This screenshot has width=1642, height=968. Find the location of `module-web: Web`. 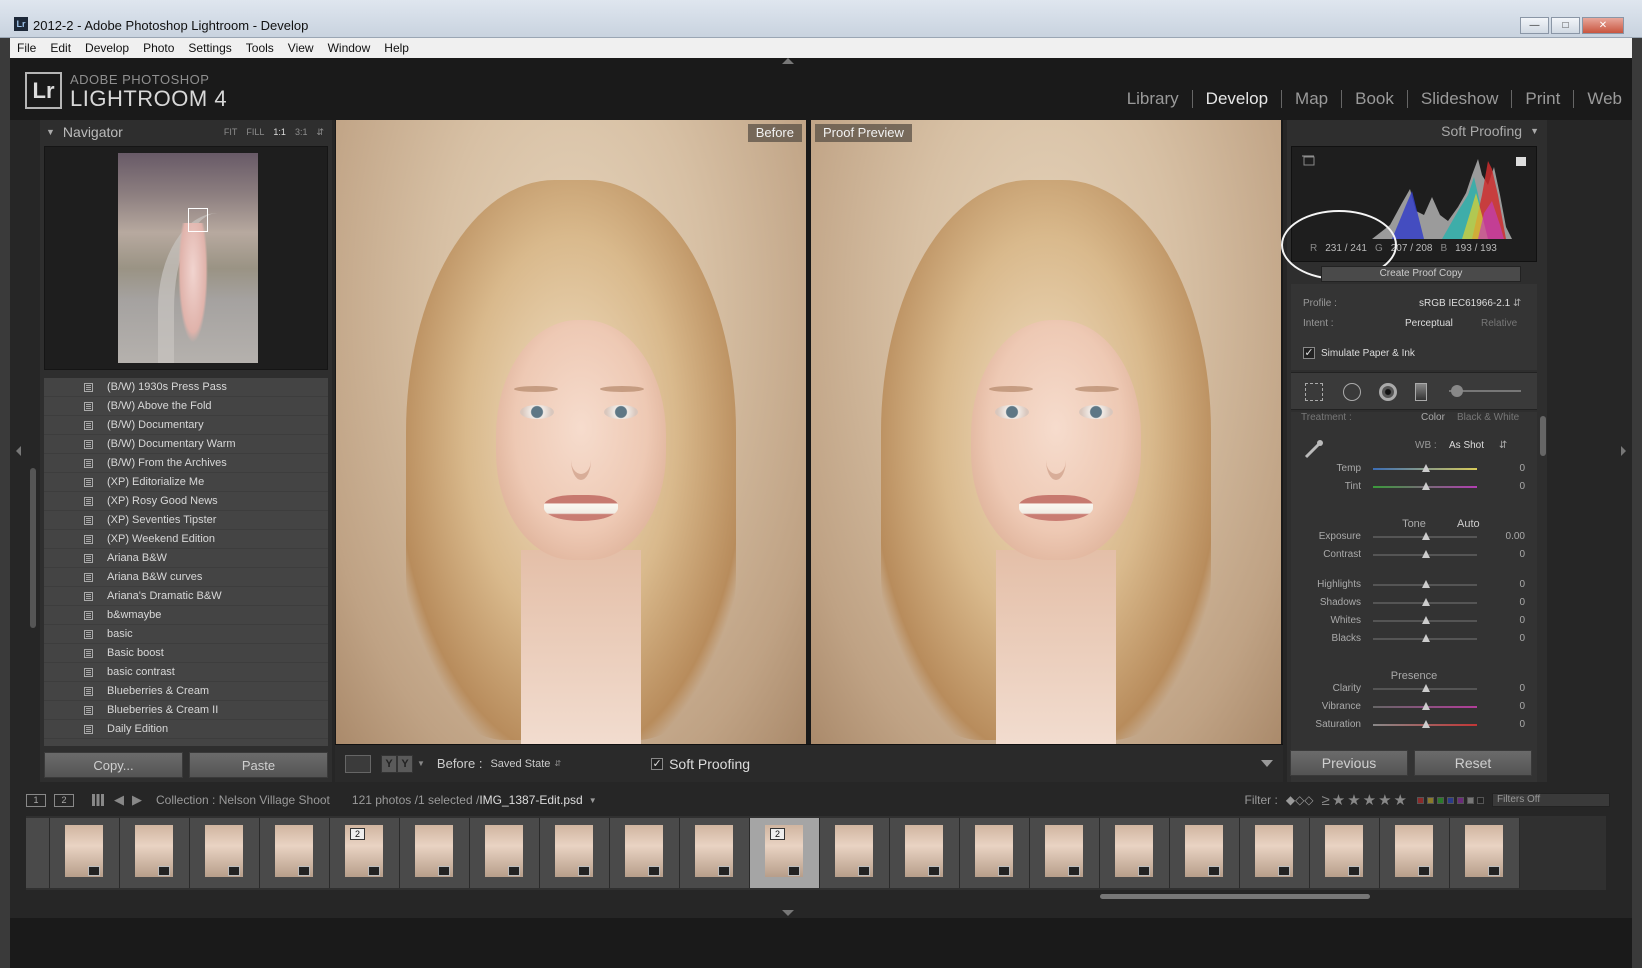

module-web: Web is located at coordinates (1598, 99).